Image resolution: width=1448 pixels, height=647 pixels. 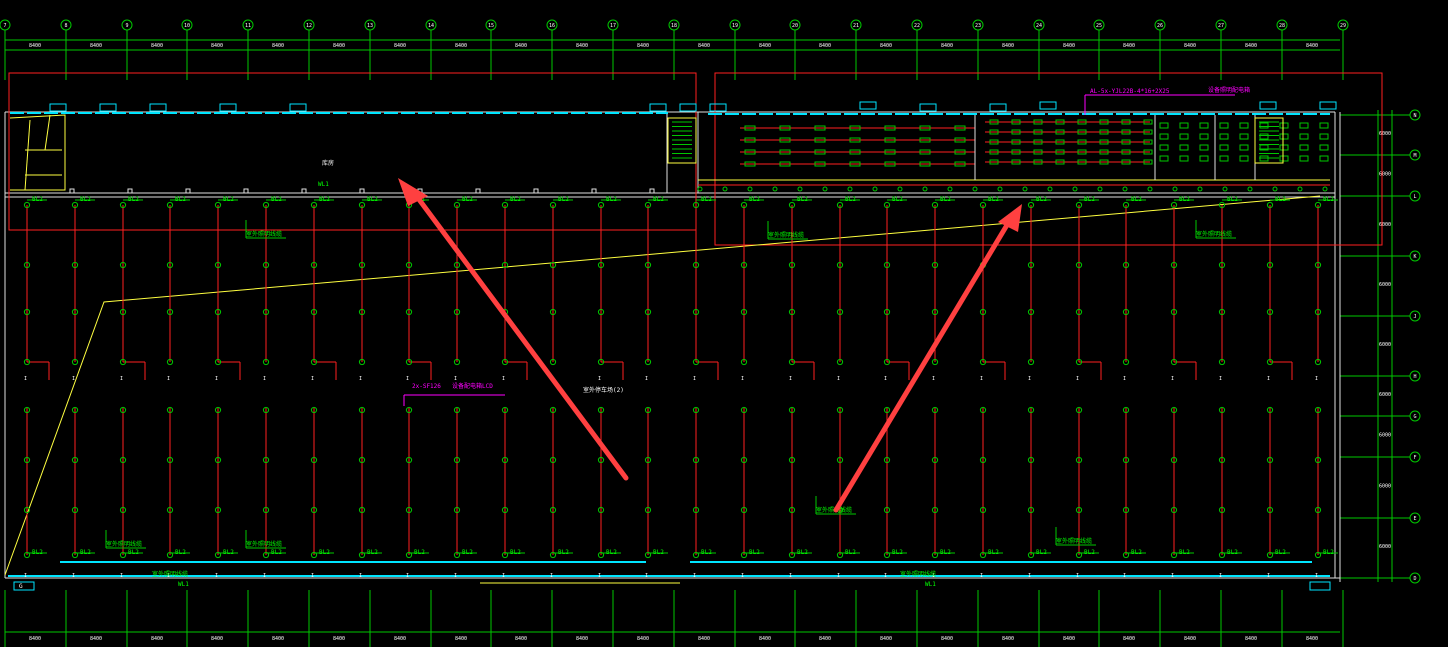 I want to click on magenta-note-left: 2x-SF126, so click(x=426, y=386).